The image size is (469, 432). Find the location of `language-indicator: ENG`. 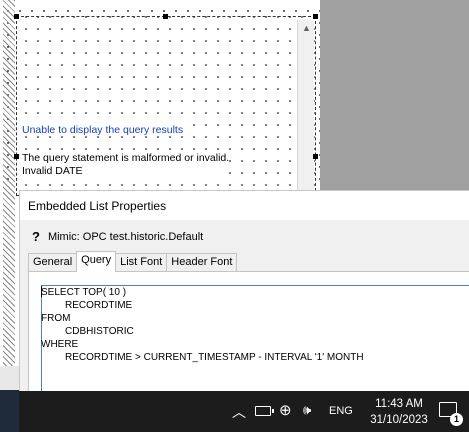

language-indicator: ENG is located at coordinates (341, 411).